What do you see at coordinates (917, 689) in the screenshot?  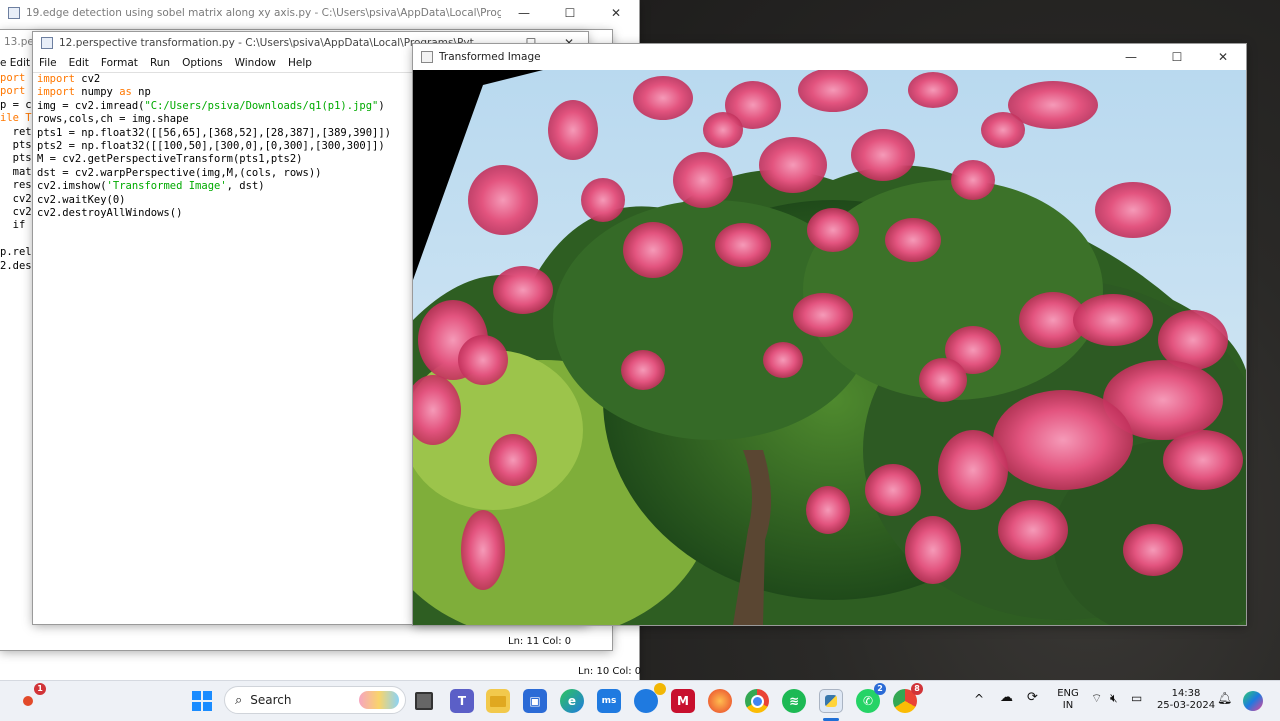 I see `chrome-badge: 8` at bounding box center [917, 689].